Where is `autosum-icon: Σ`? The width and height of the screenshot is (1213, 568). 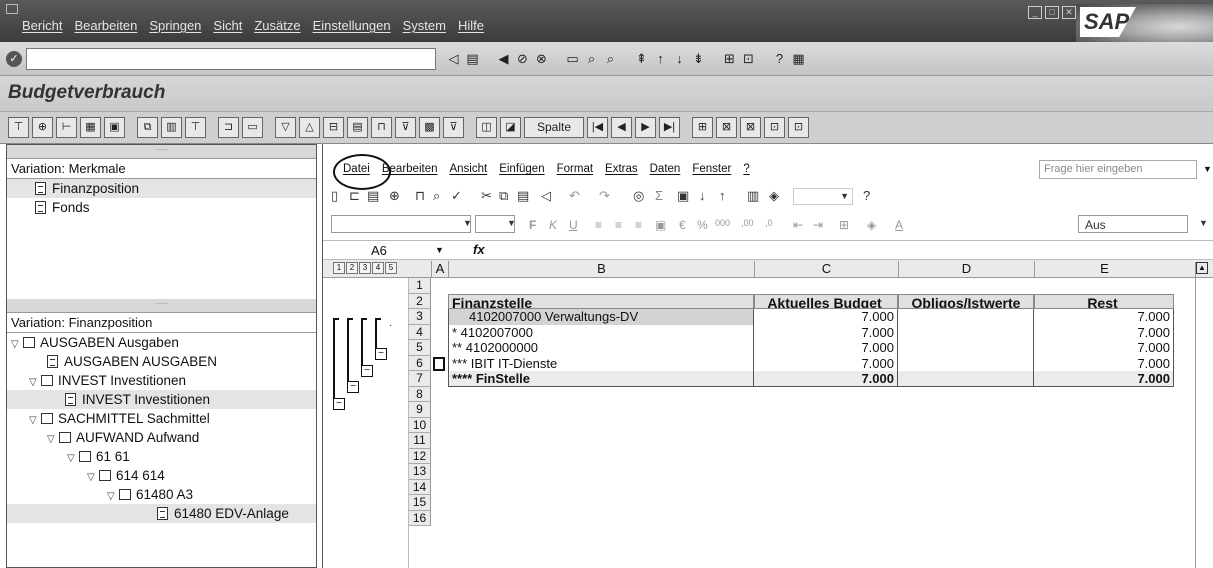 autosum-icon: Σ is located at coordinates (659, 195).